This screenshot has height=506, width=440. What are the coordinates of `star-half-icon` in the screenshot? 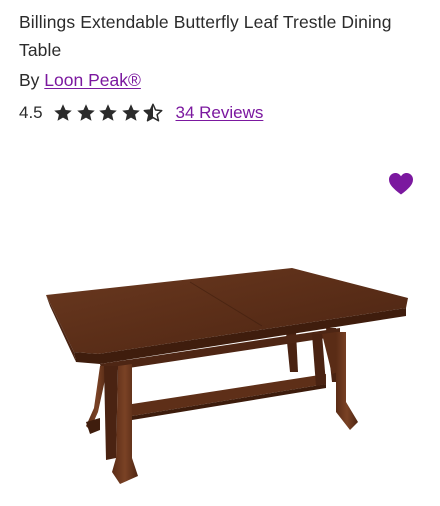 It's located at (153, 112).